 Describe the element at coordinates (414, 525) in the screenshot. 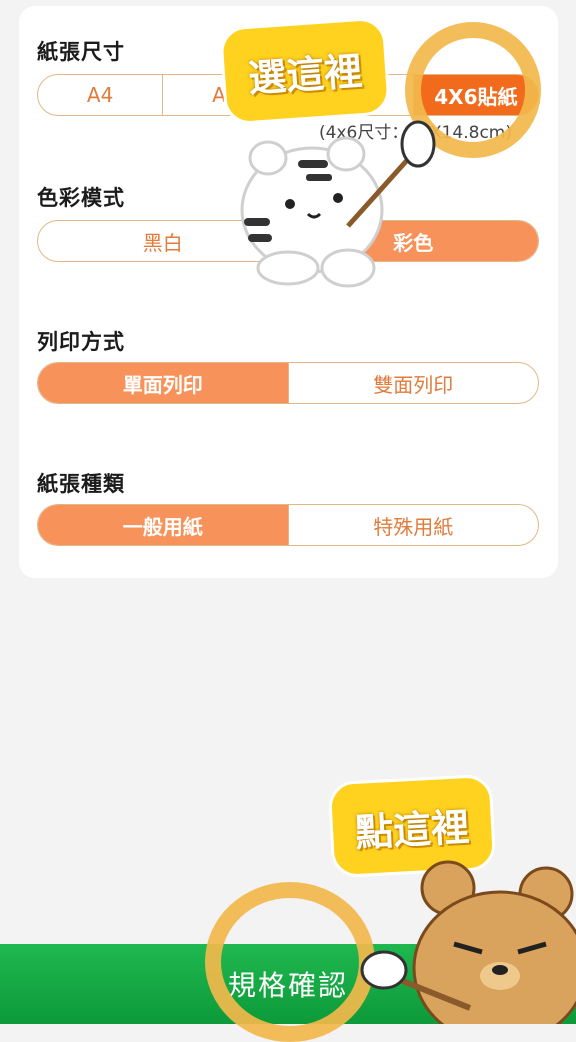

I see `paper-type-special: 特殊用紙` at that location.